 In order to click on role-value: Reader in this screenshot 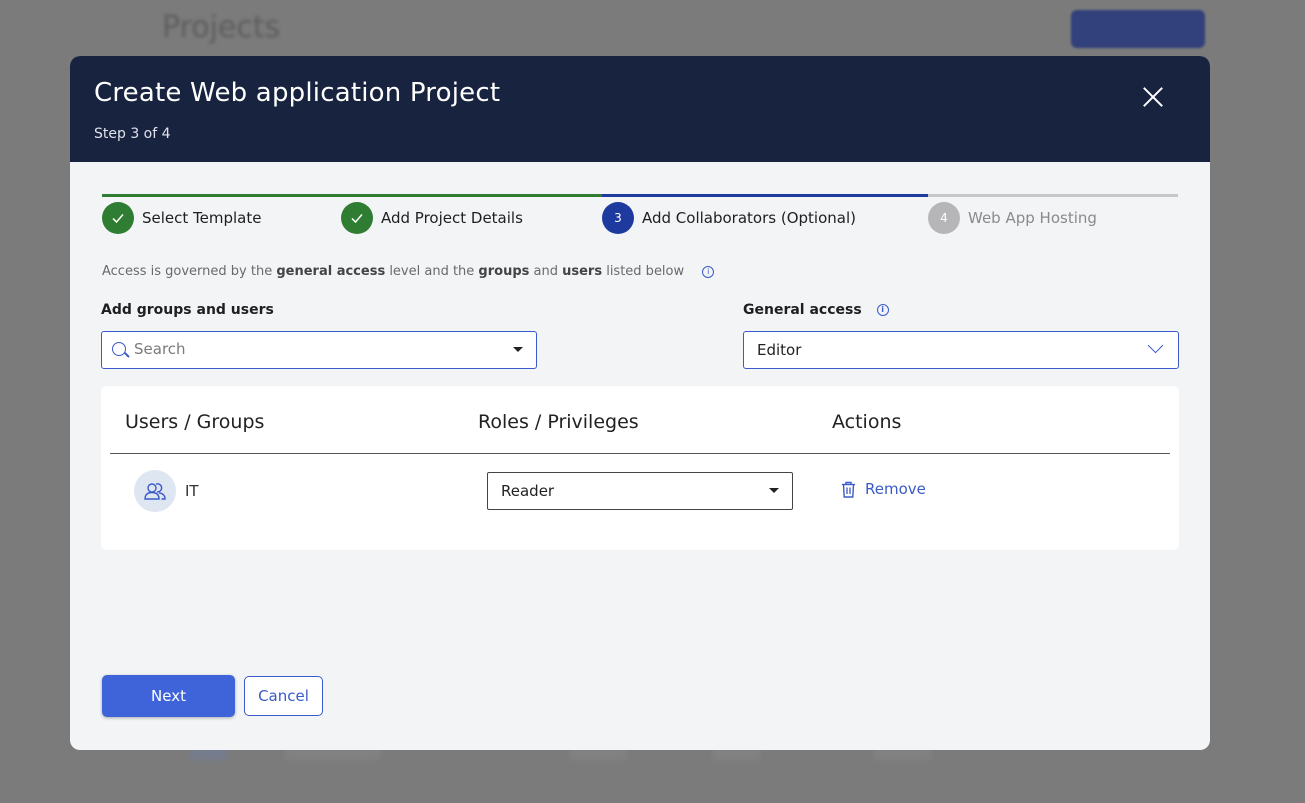, I will do `click(528, 491)`.